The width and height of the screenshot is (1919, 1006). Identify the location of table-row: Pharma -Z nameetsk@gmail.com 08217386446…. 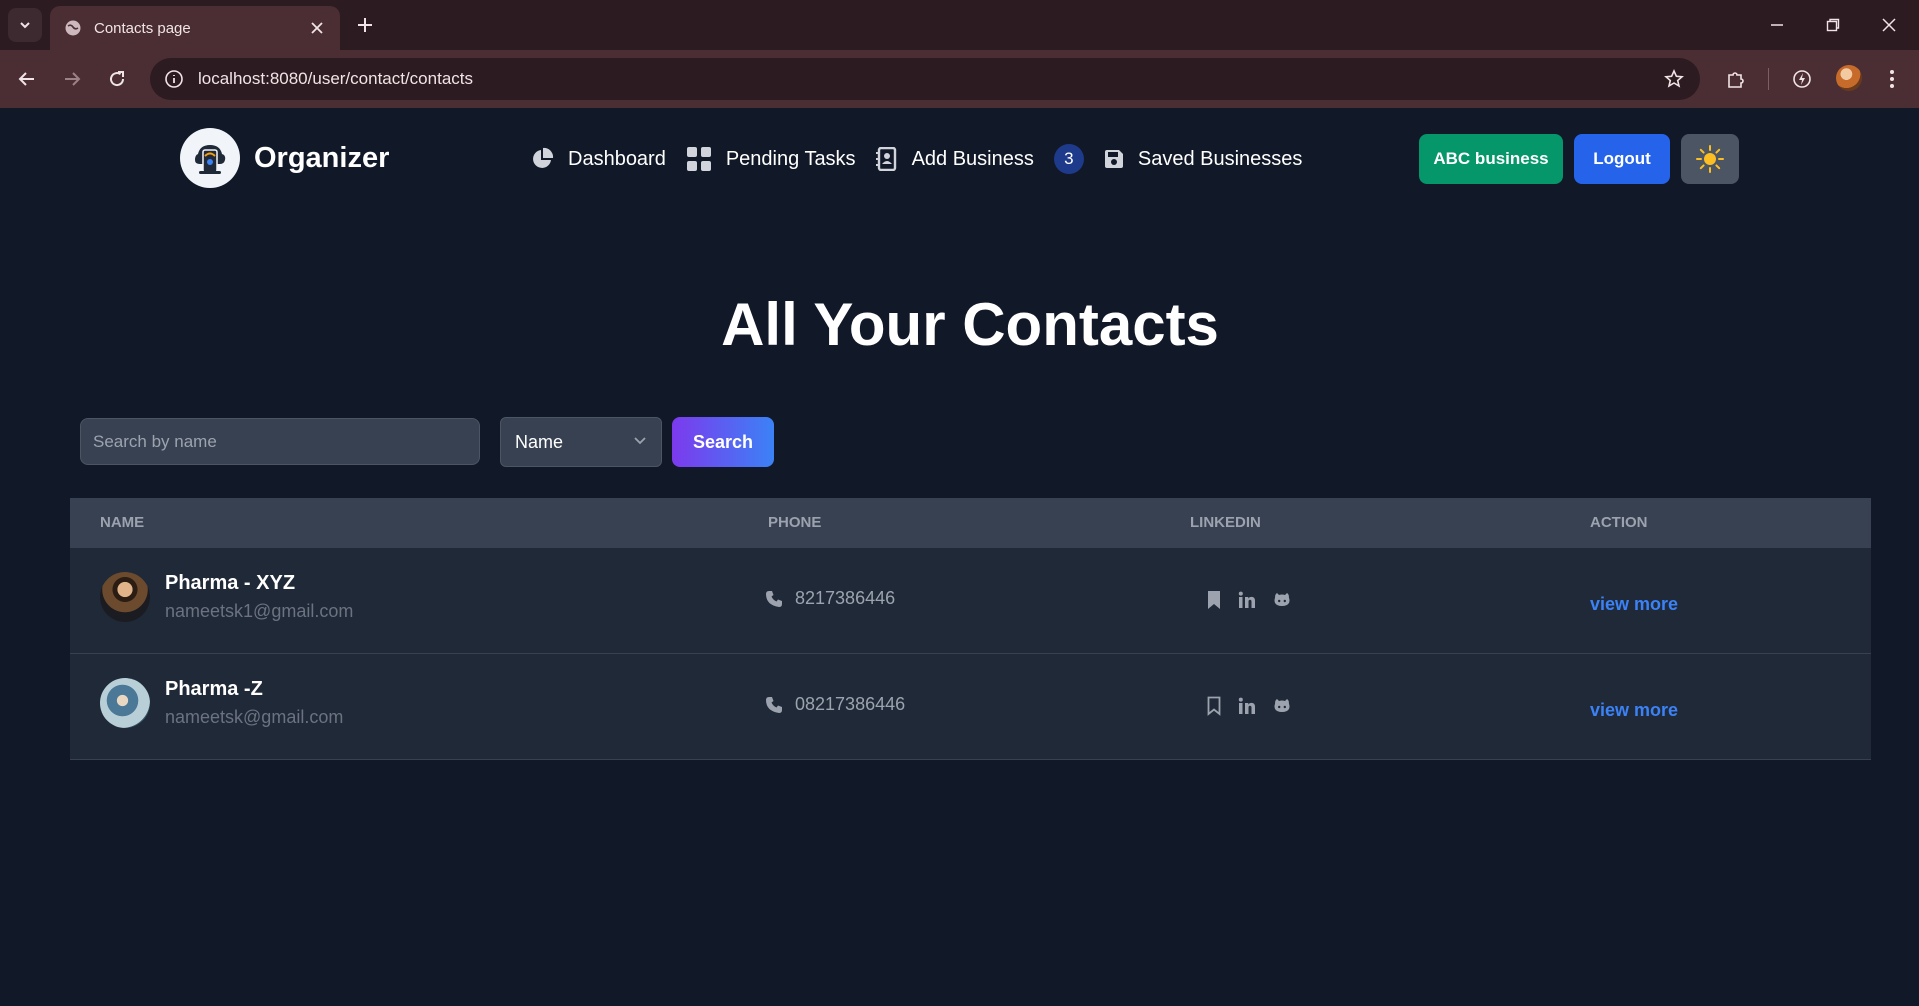
(970, 707).